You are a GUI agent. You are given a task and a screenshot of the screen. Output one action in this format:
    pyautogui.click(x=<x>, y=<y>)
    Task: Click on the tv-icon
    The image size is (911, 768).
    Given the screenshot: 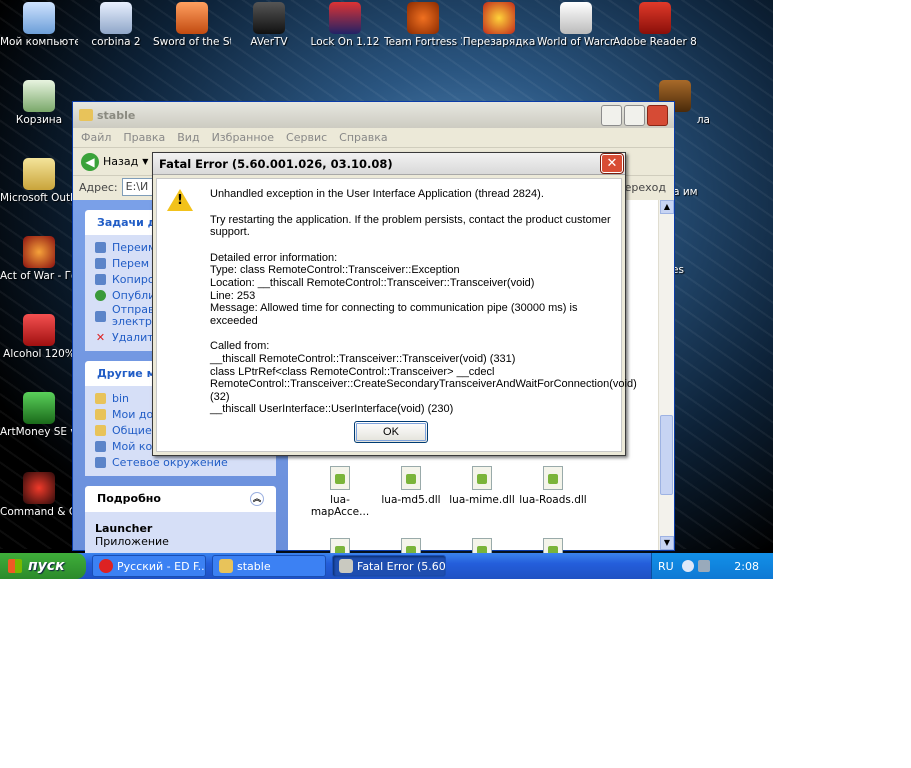 What is the action you would take?
    pyautogui.click(x=269, y=18)
    